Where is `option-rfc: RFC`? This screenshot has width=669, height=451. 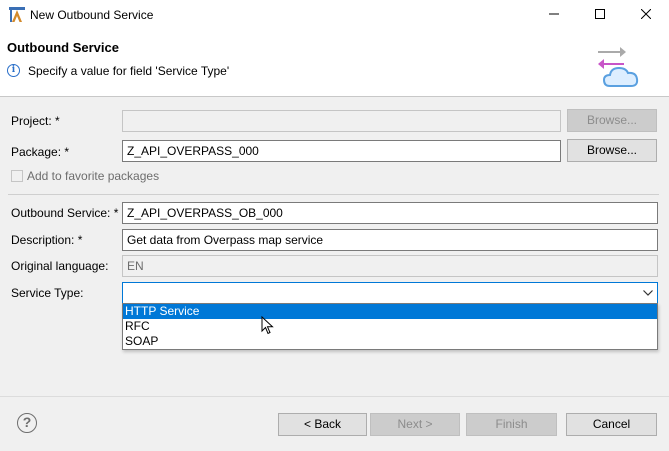
option-rfc: RFC is located at coordinates (390, 326).